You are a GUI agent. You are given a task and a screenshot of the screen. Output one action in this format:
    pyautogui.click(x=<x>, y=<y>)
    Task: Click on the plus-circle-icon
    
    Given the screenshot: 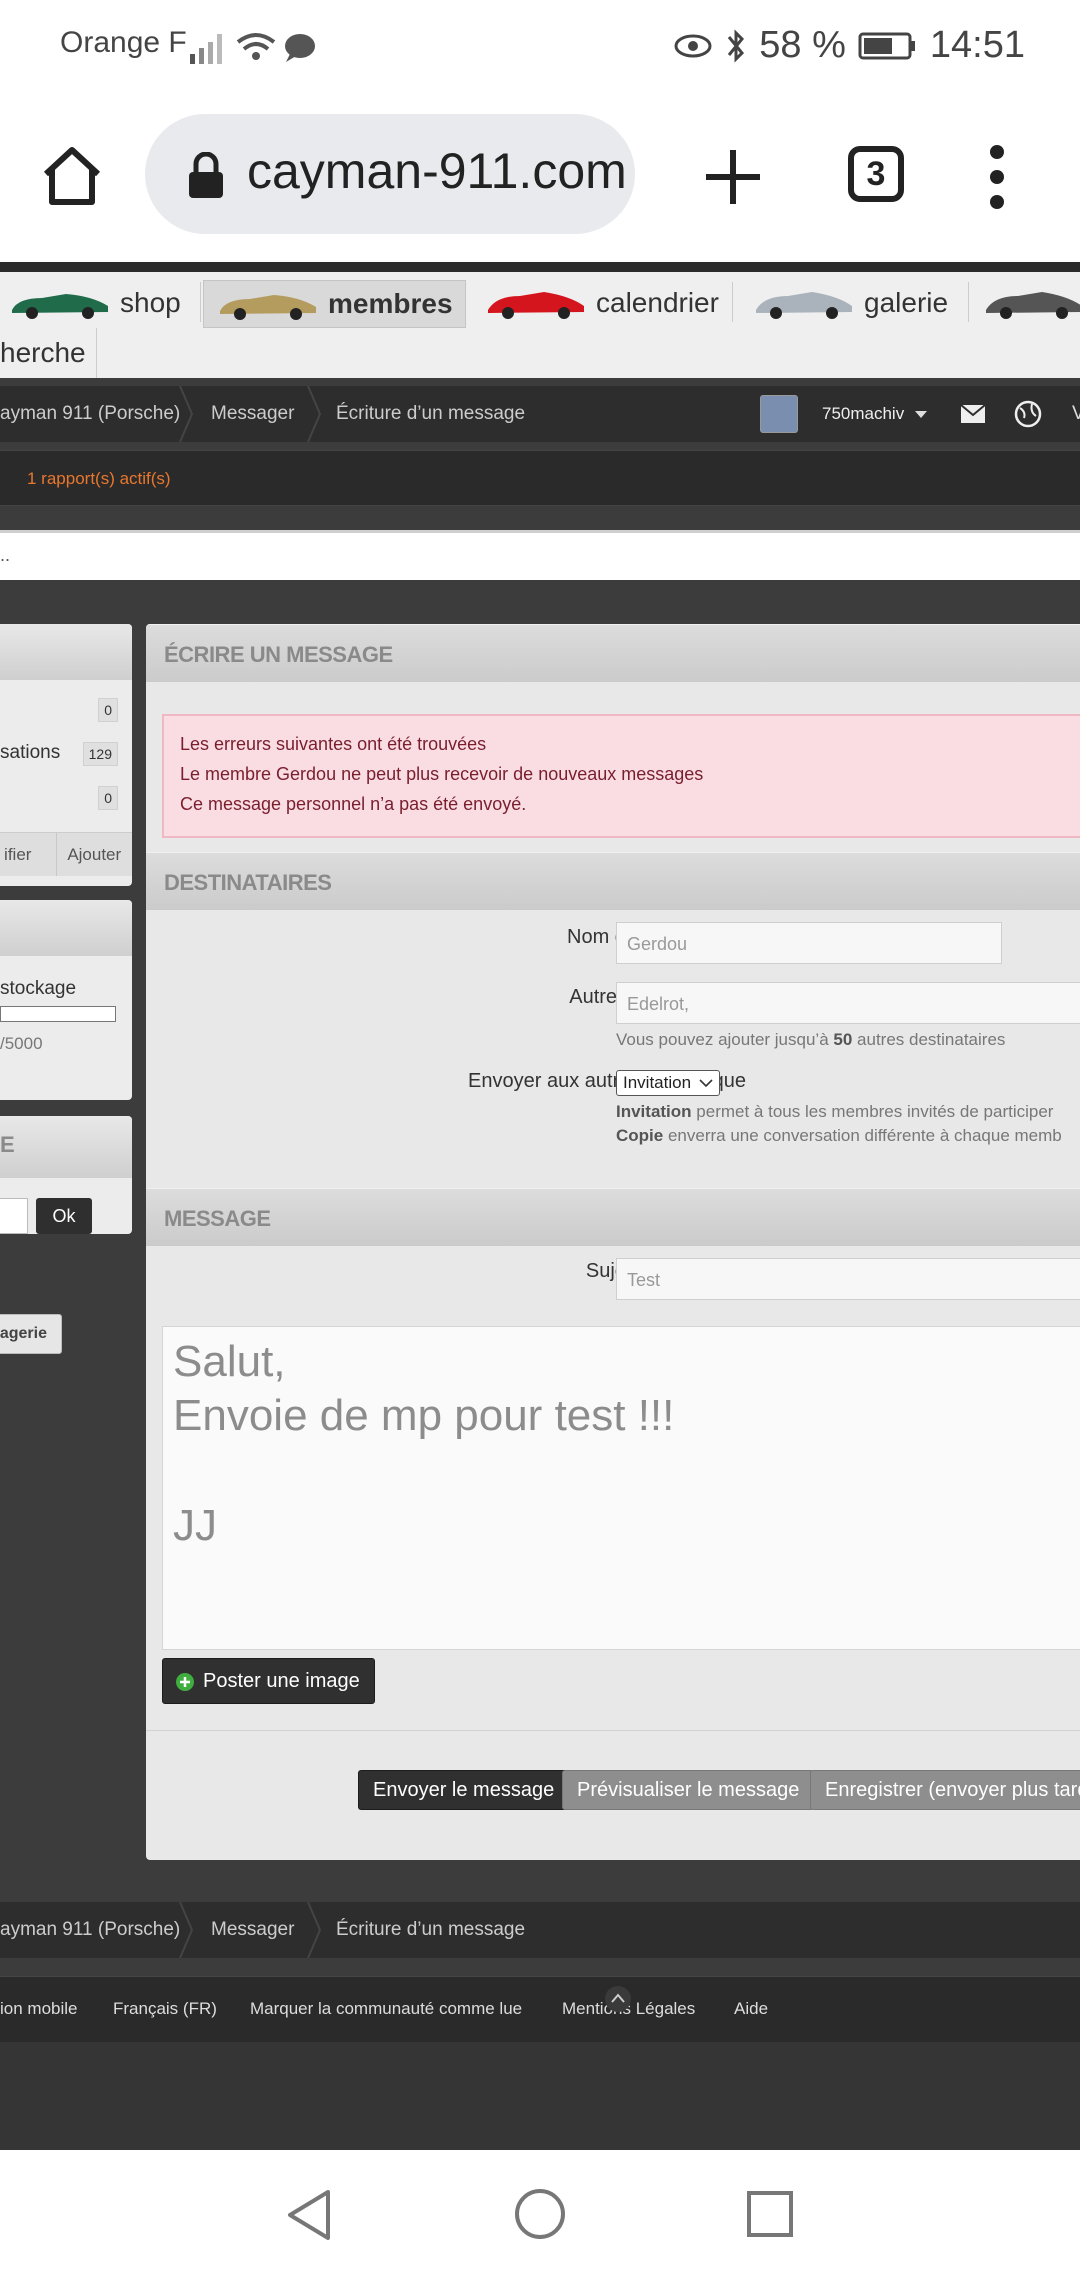 What is the action you would take?
    pyautogui.click(x=185, y=1682)
    